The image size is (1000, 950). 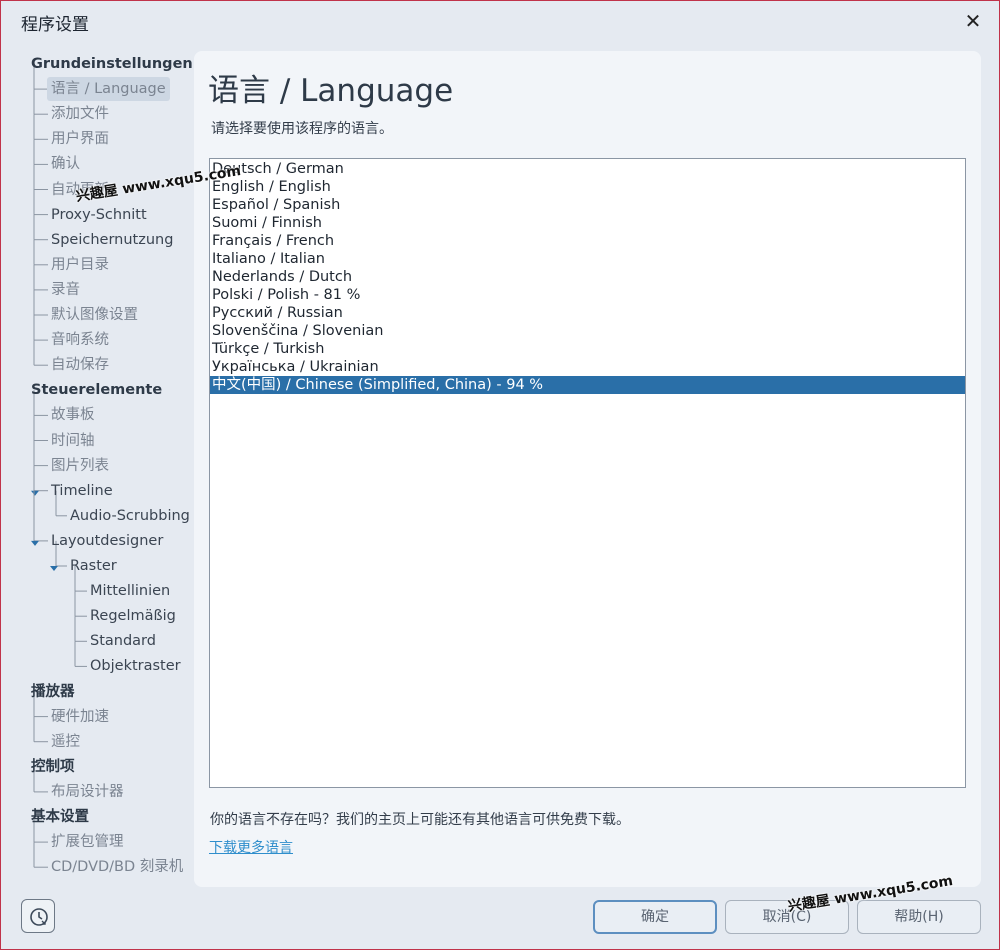 What do you see at coordinates (130, 516) in the screenshot?
I see `tree-item-audio-scrubbing: Audio-Scrubbing` at bounding box center [130, 516].